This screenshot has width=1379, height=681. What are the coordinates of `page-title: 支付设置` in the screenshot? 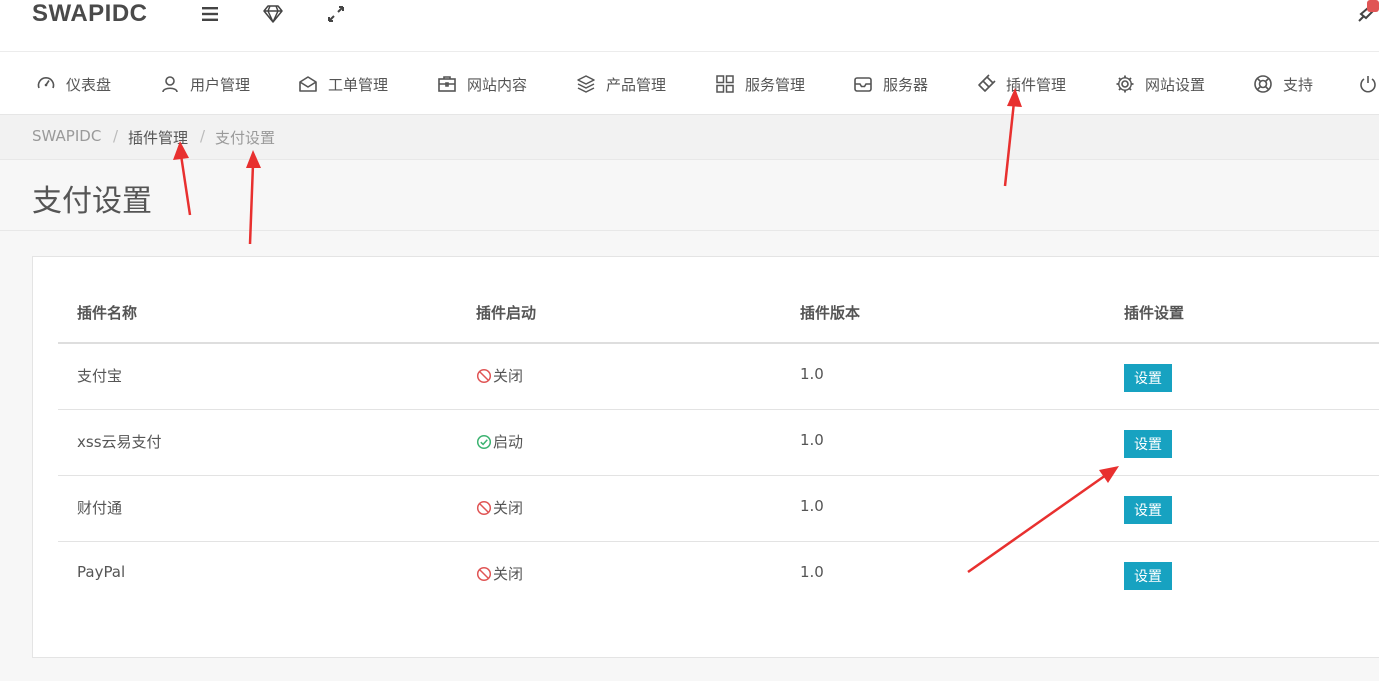 It's located at (92, 201).